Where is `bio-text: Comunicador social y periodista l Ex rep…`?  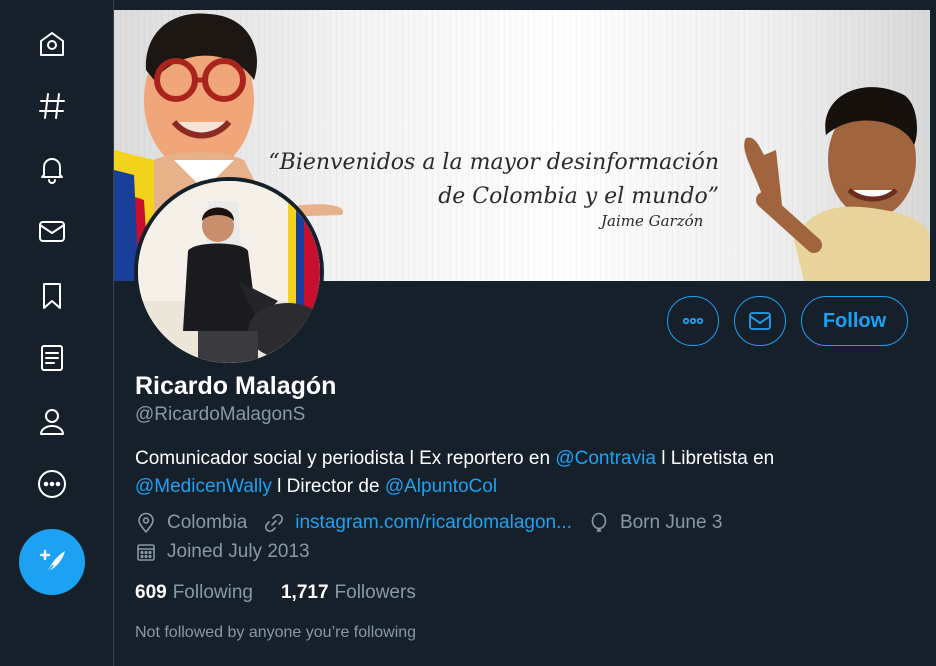 bio-text: Comunicador social y periodista l Ex rep… is located at coordinates (345, 458).